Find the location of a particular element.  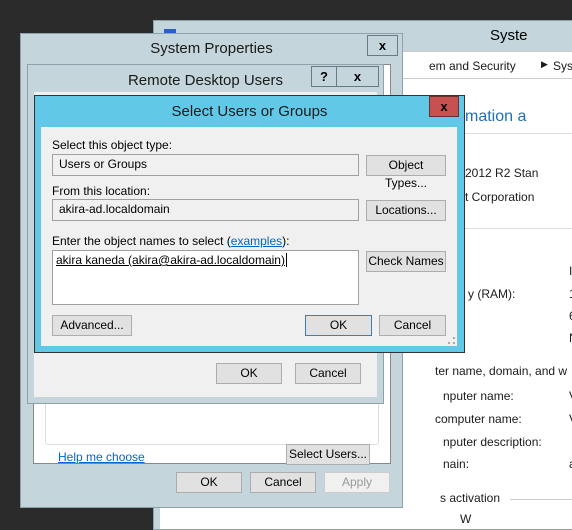

location-label: From this location: is located at coordinates (101, 191).